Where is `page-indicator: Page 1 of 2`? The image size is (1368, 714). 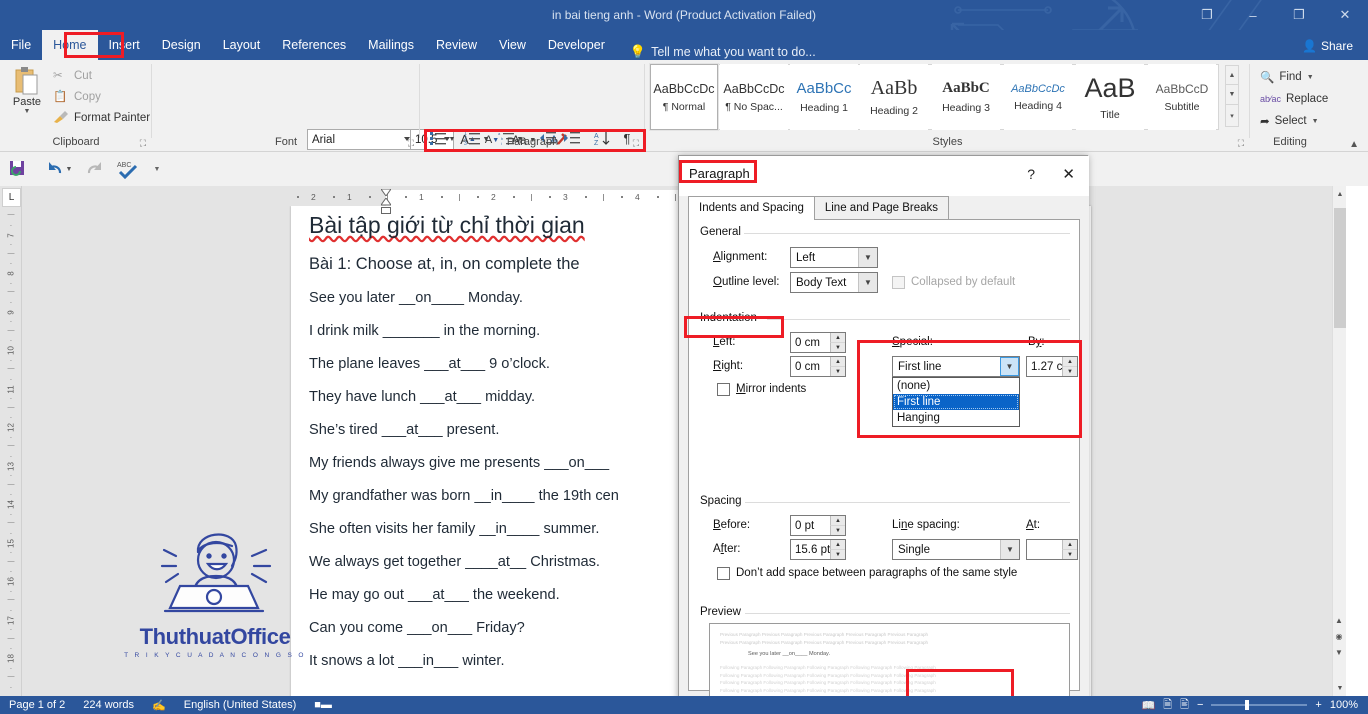
page-indicator: Page 1 of 2 is located at coordinates (37, 705).